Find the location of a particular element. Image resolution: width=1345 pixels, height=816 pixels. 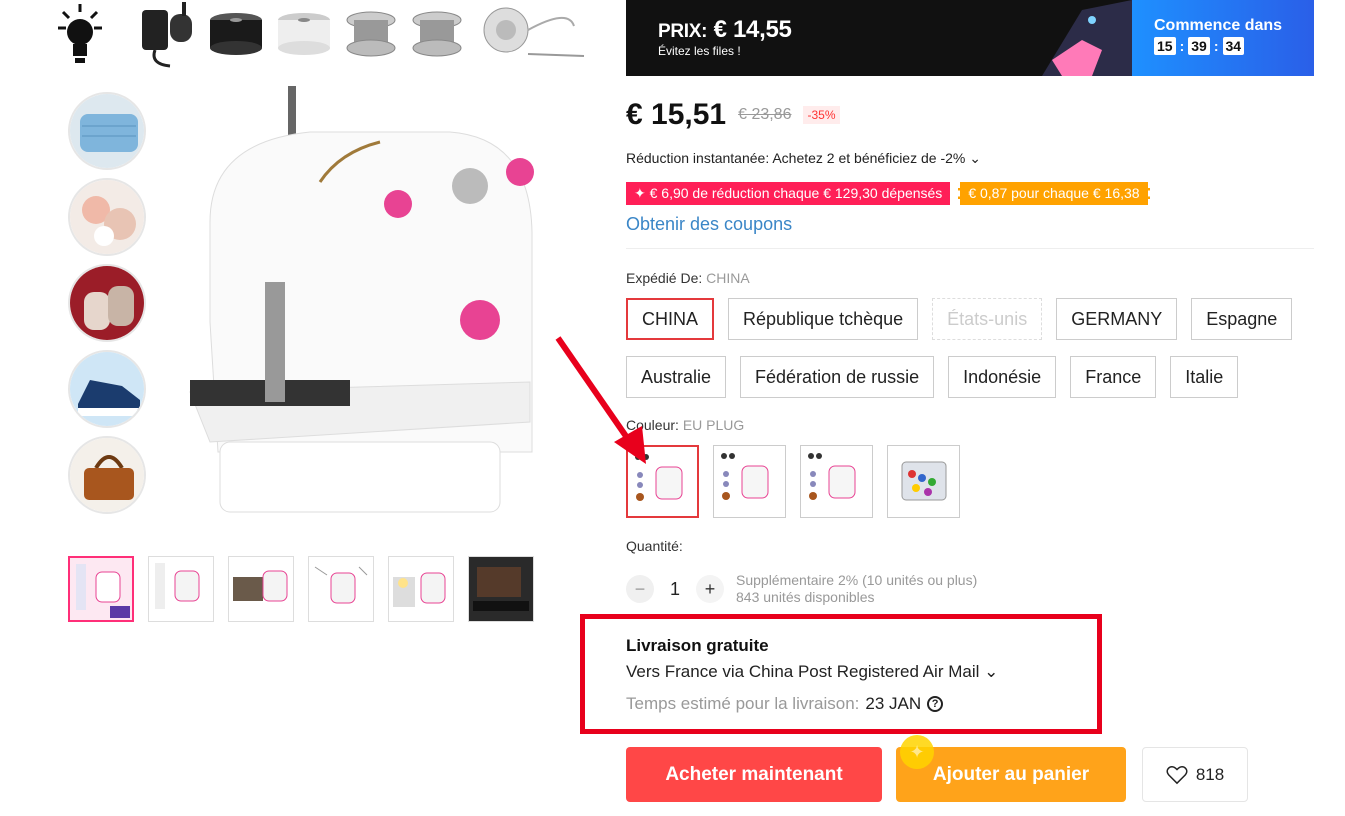

countdown-title: Commence dans is located at coordinates (1218, 25).